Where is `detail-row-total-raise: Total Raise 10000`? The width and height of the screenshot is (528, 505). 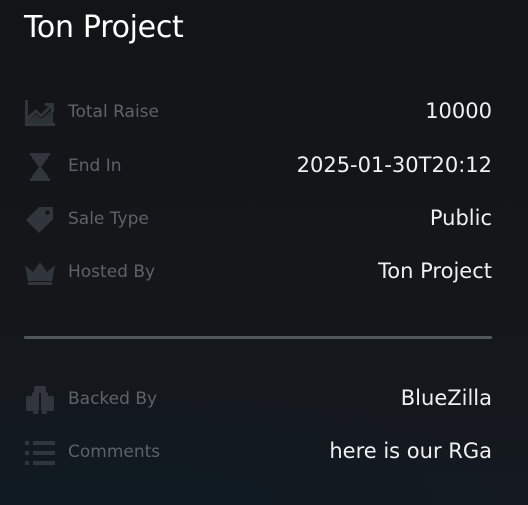
detail-row-total-raise: Total Raise 10000 is located at coordinates (258, 113).